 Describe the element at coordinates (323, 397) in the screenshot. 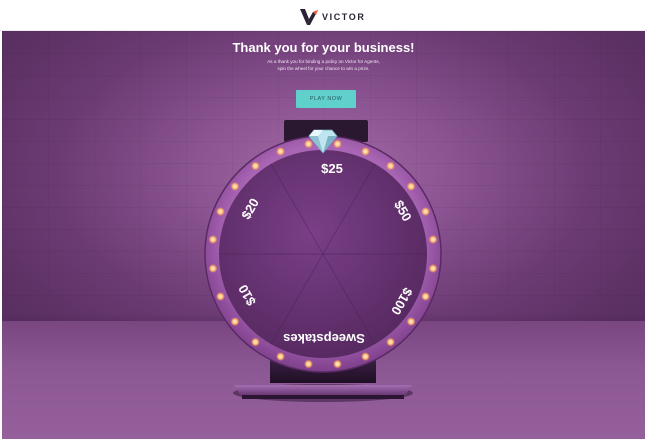

I see `wheel-base-edge` at that location.